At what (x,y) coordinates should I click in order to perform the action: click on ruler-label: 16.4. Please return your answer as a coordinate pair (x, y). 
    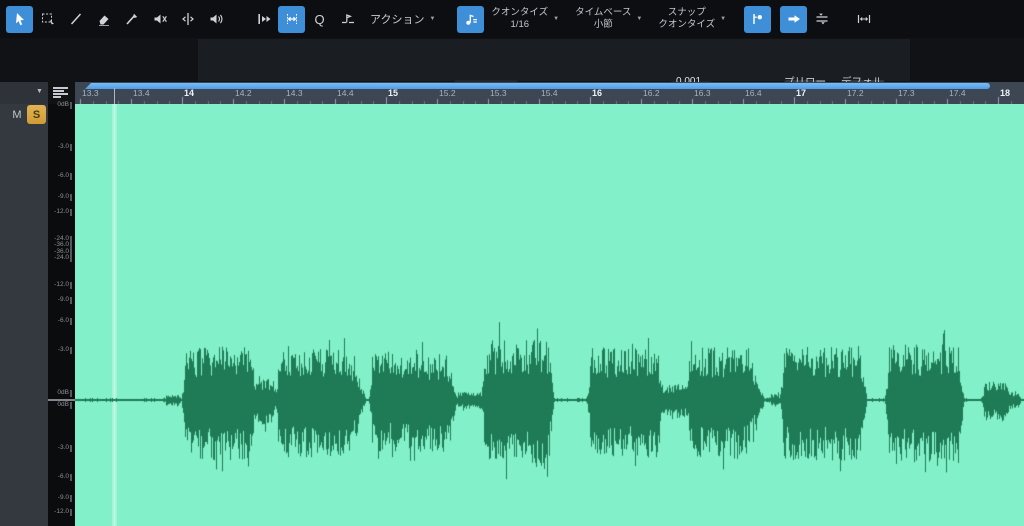
    Looking at the image, I should click on (753, 93).